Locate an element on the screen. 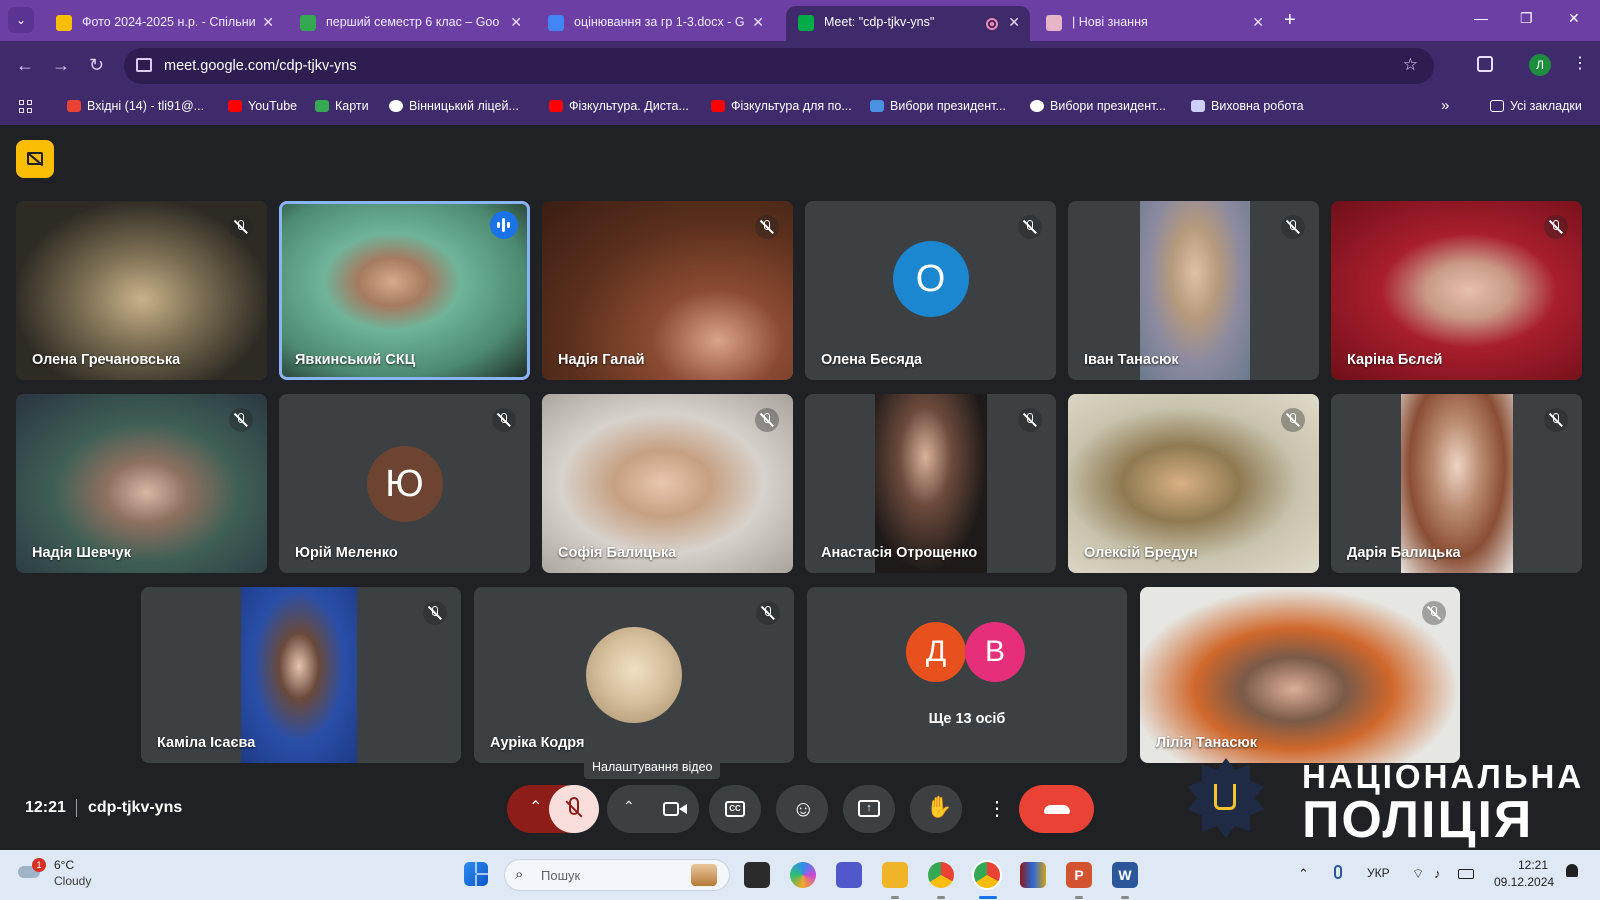 This screenshot has height=900, width=1600. participant-tile: Софія Балицька is located at coordinates (667, 483).